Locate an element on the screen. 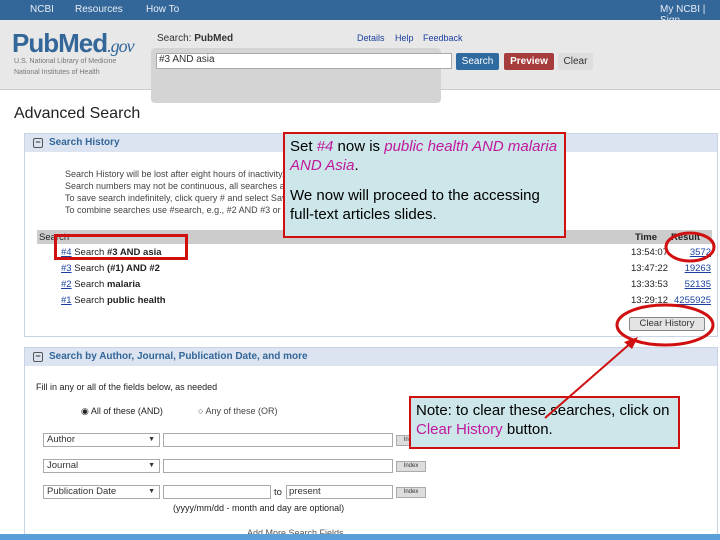 This screenshot has height=540, width=720. arrow-line is located at coordinates (588, 380).